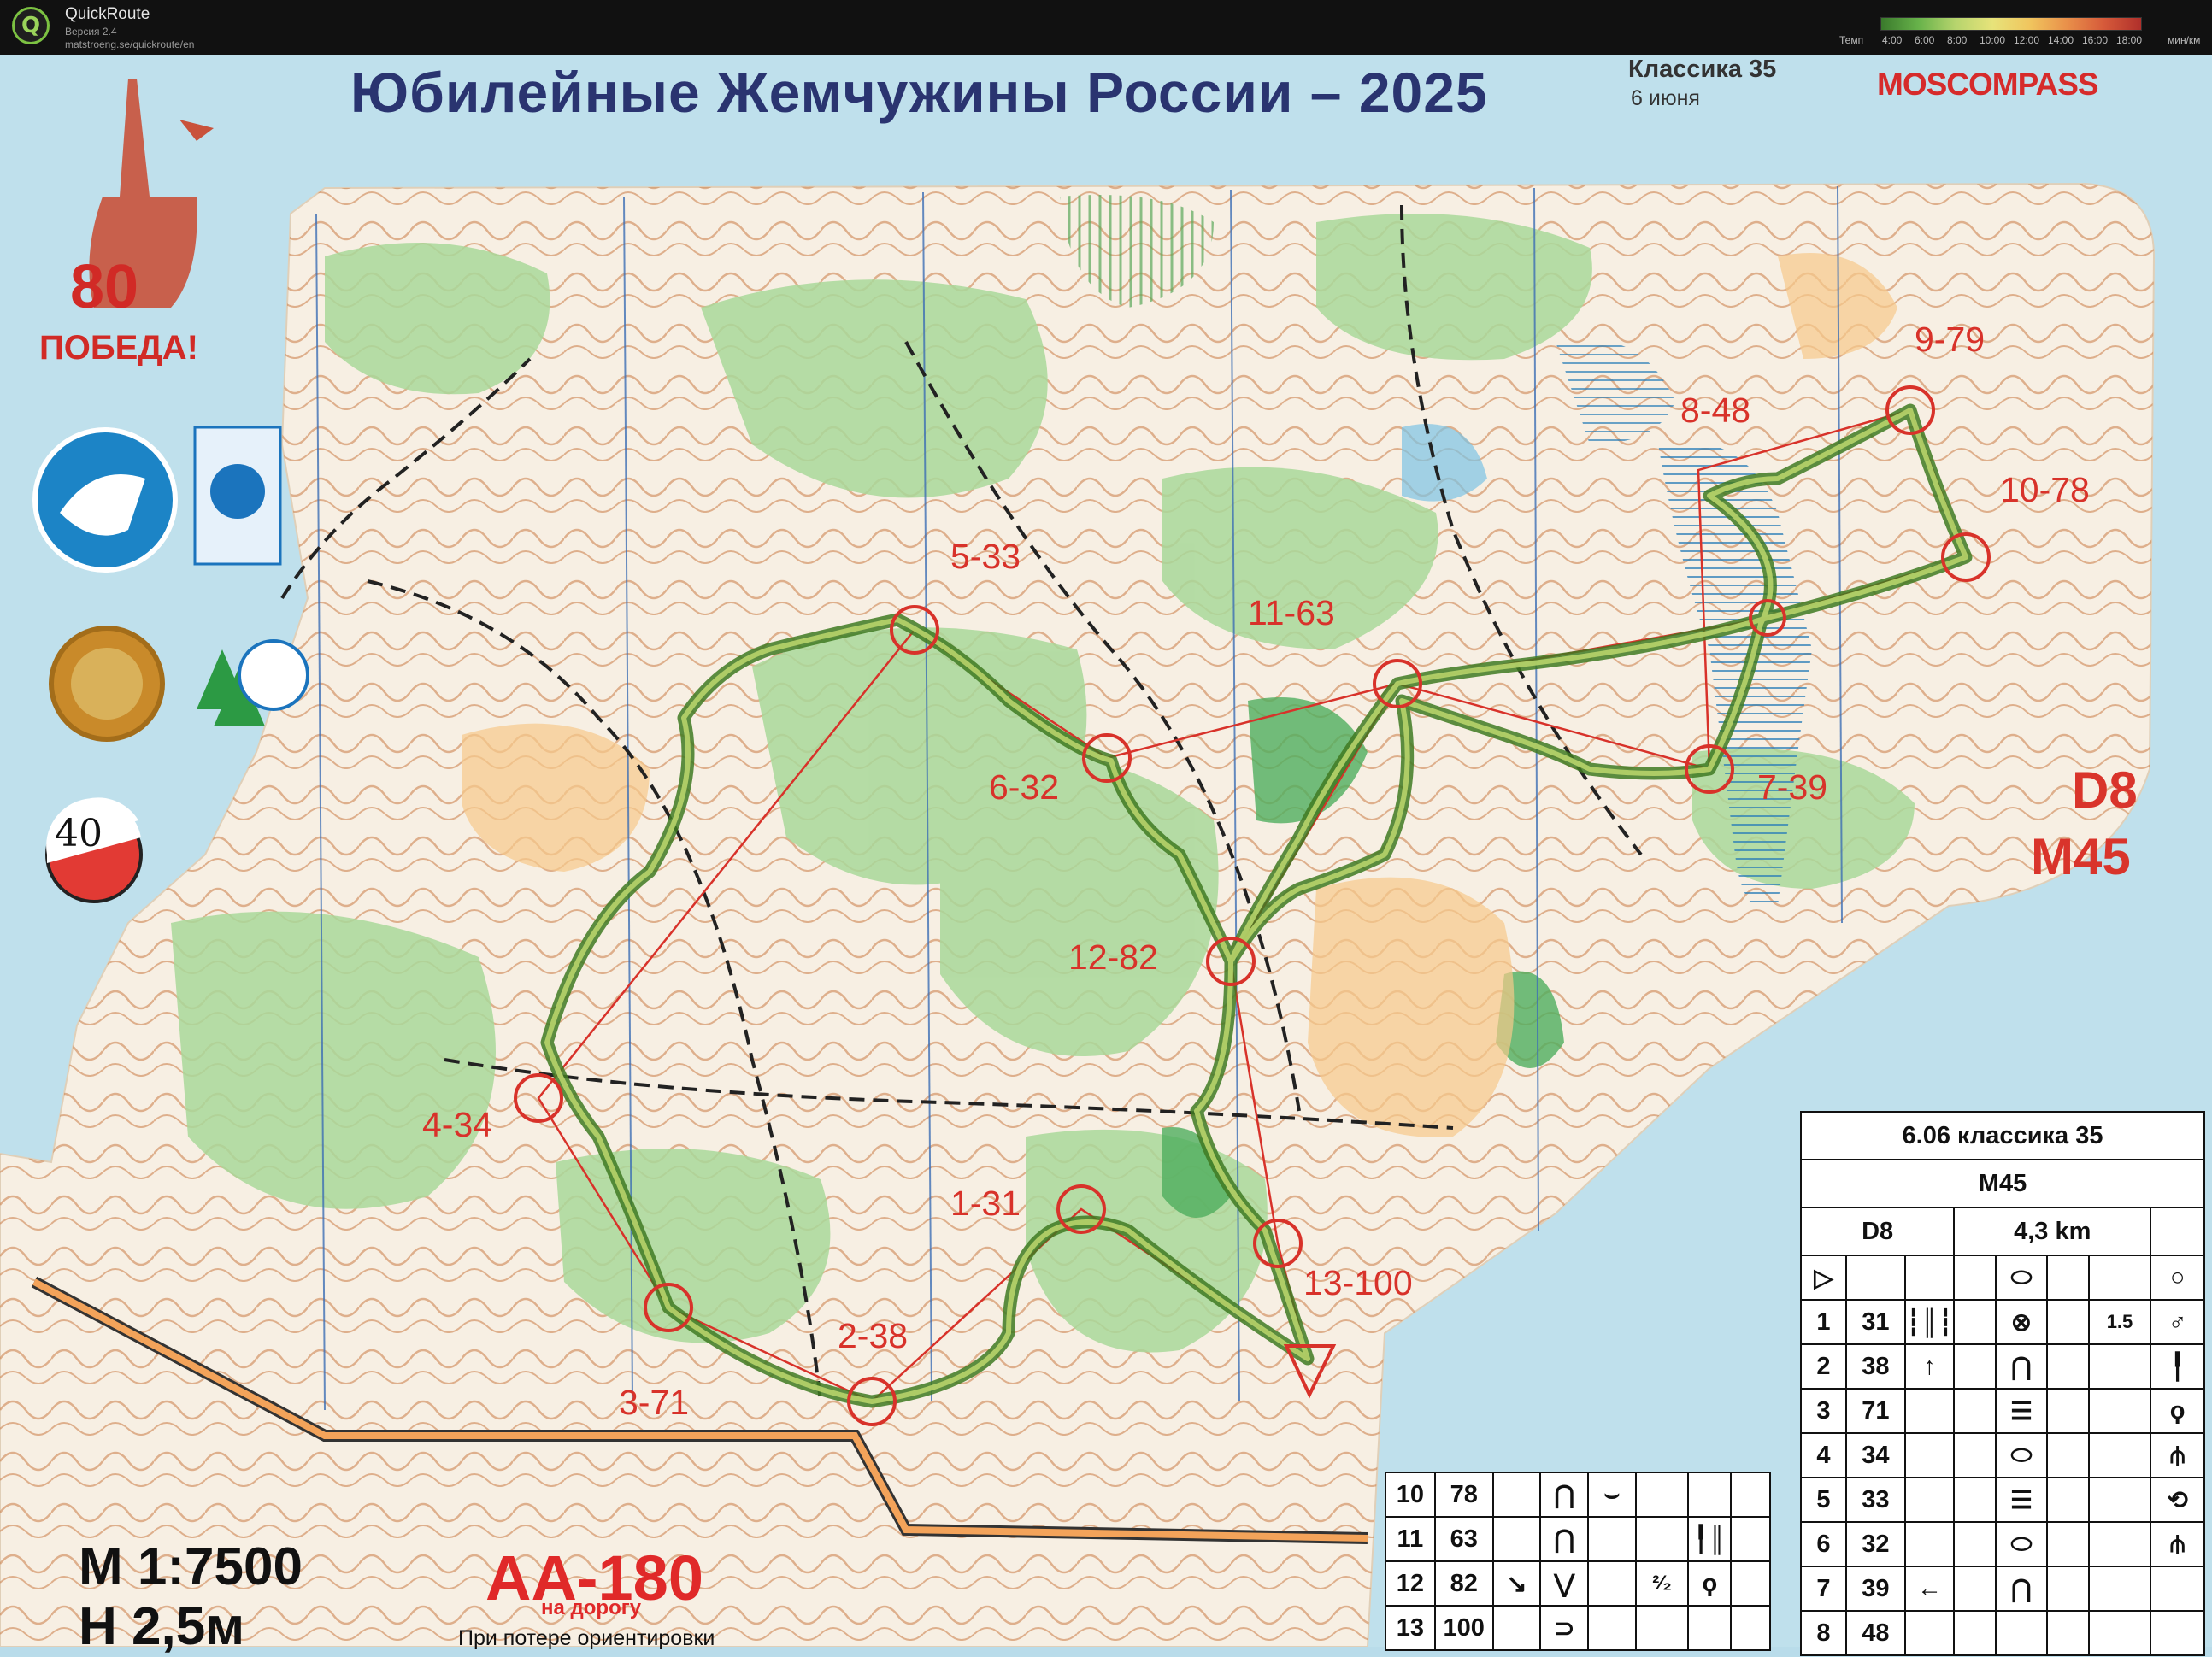 The height and width of the screenshot is (1657, 2212). Describe the element at coordinates (2119, 1322) in the screenshot. I see `dimension-text: 1.5` at that location.